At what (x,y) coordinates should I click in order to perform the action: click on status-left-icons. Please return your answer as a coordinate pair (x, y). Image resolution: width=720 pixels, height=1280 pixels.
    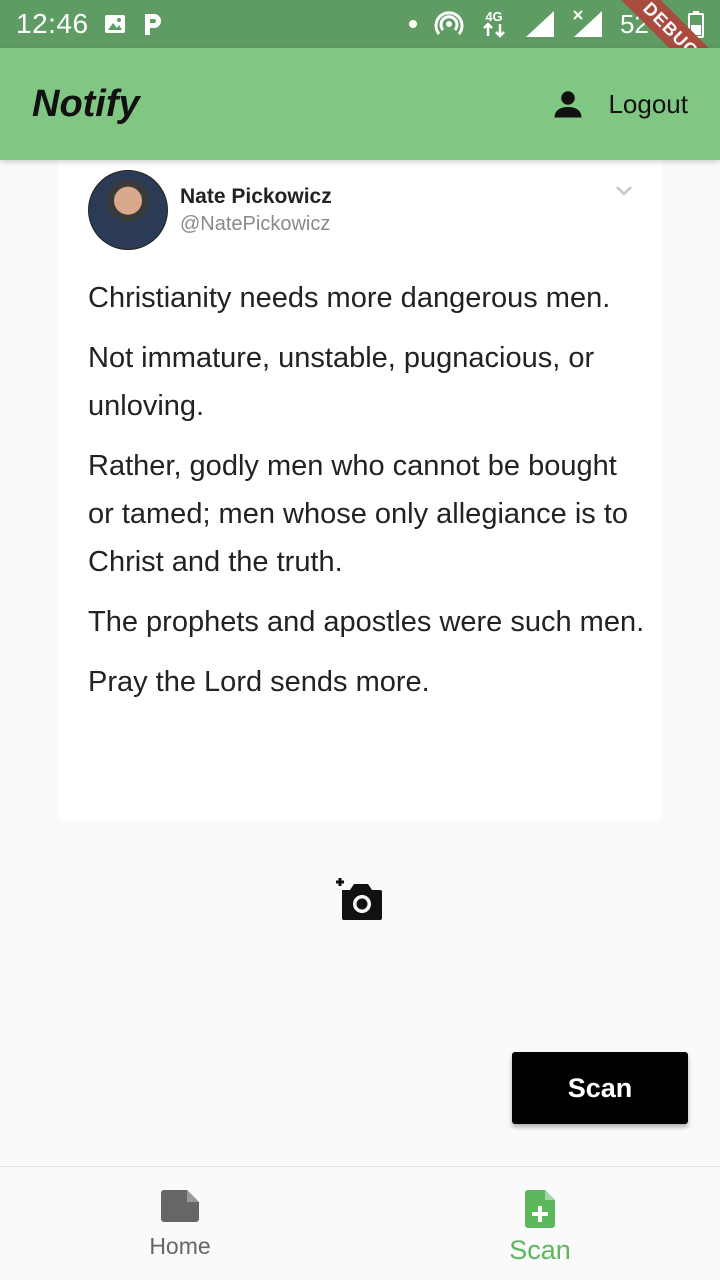
    Looking at the image, I should click on (134, 24).